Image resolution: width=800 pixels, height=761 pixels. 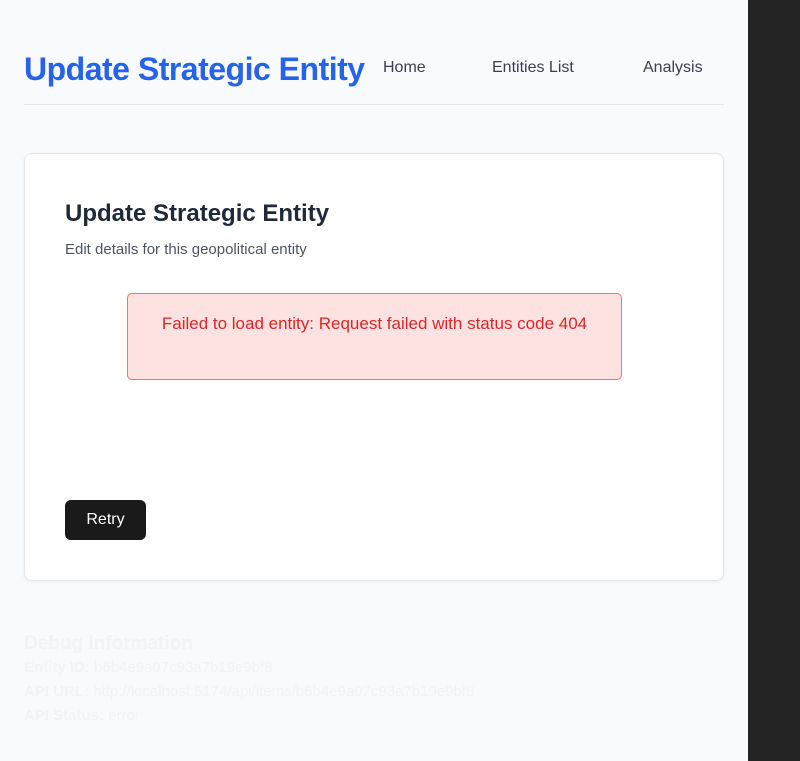 I want to click on app-title: Update Strategic Entity, so click(x=194, y=69).